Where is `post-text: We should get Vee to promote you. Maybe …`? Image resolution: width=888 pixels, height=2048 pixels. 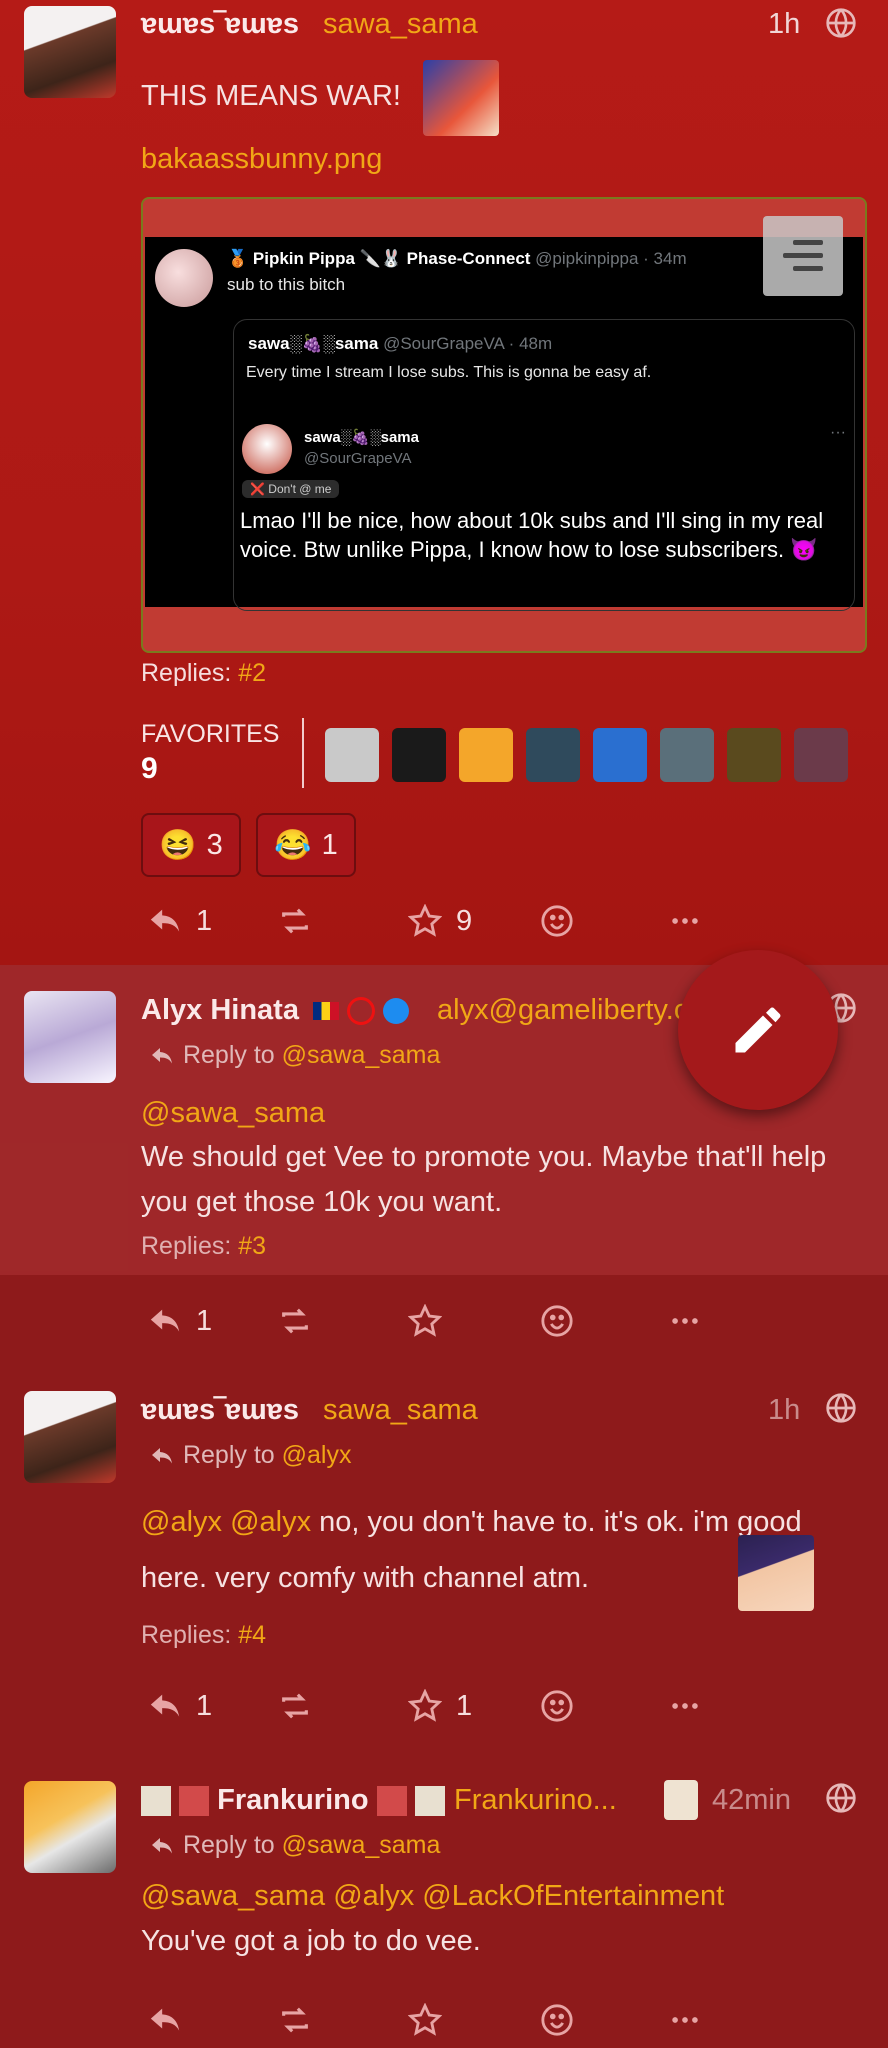
post-text: We should get Vee to promote you. Maybe … is located at coordinates (484, 1179).